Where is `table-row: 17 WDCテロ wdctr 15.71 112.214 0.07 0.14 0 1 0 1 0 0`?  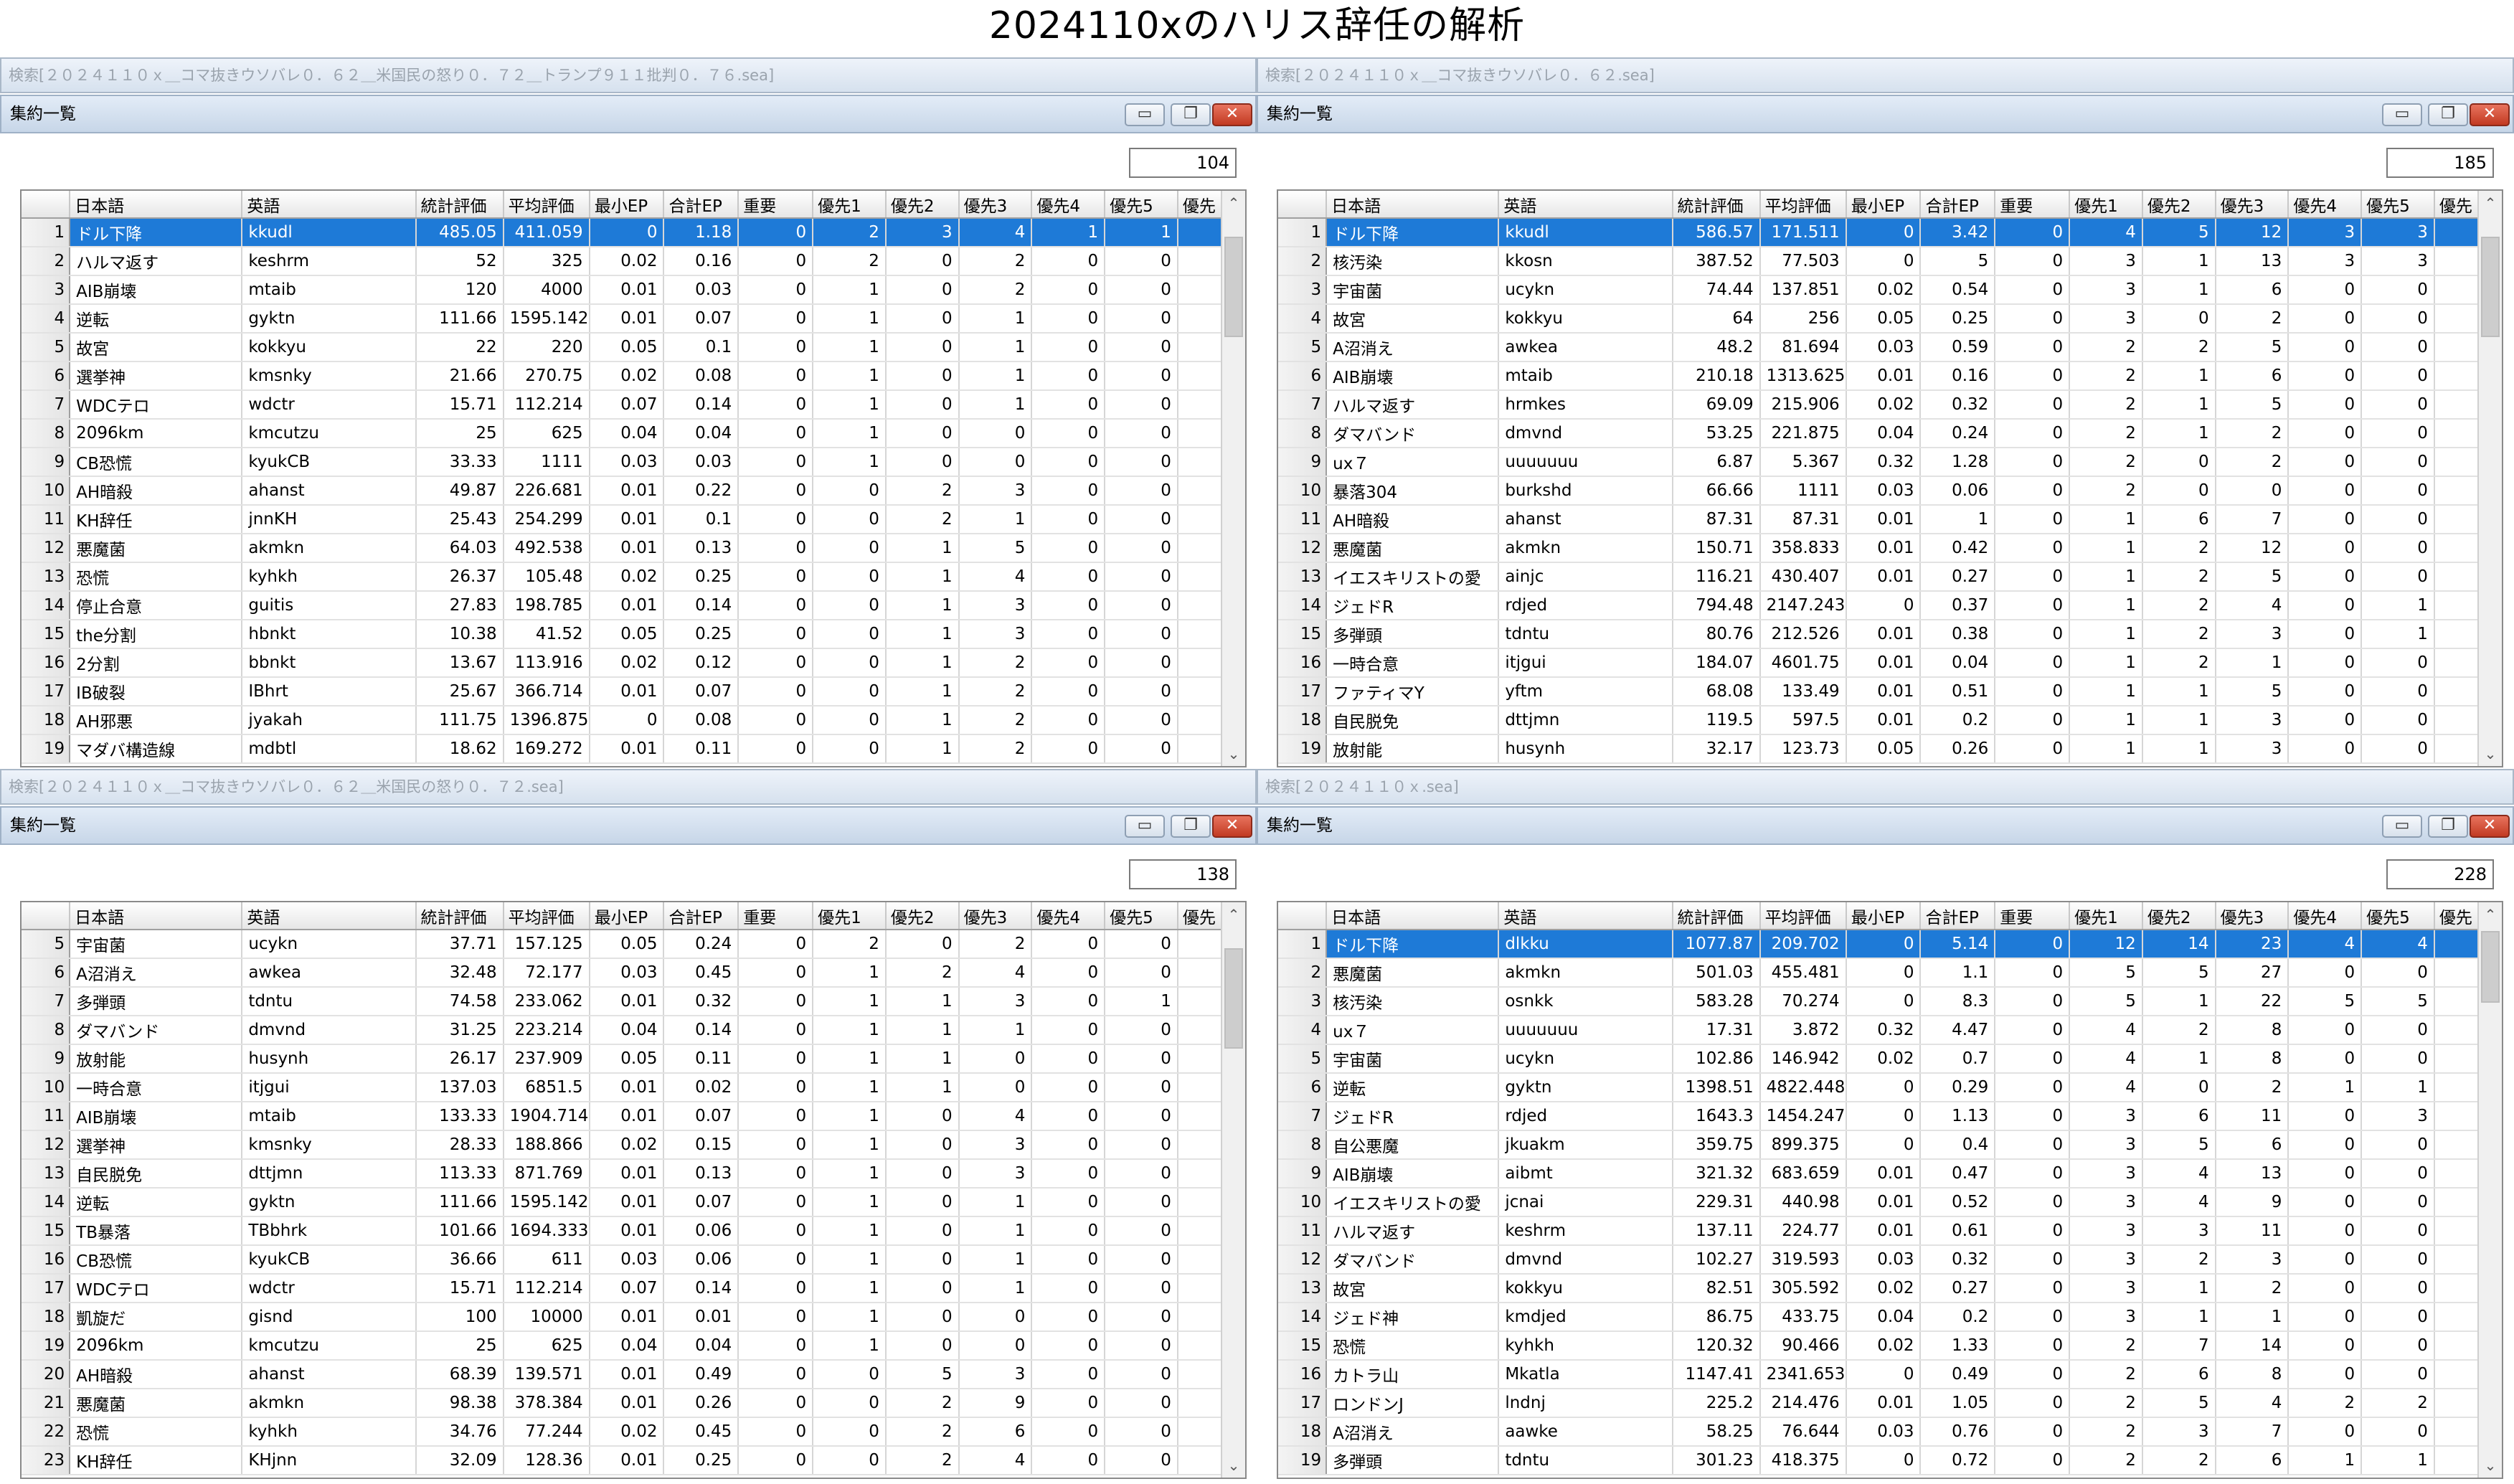
table-row: 17 WDCテロ wdctr 15.71 112.214 0.07 0.14 0 1 0 1 0 0 is located at coordinates (622, 1288).